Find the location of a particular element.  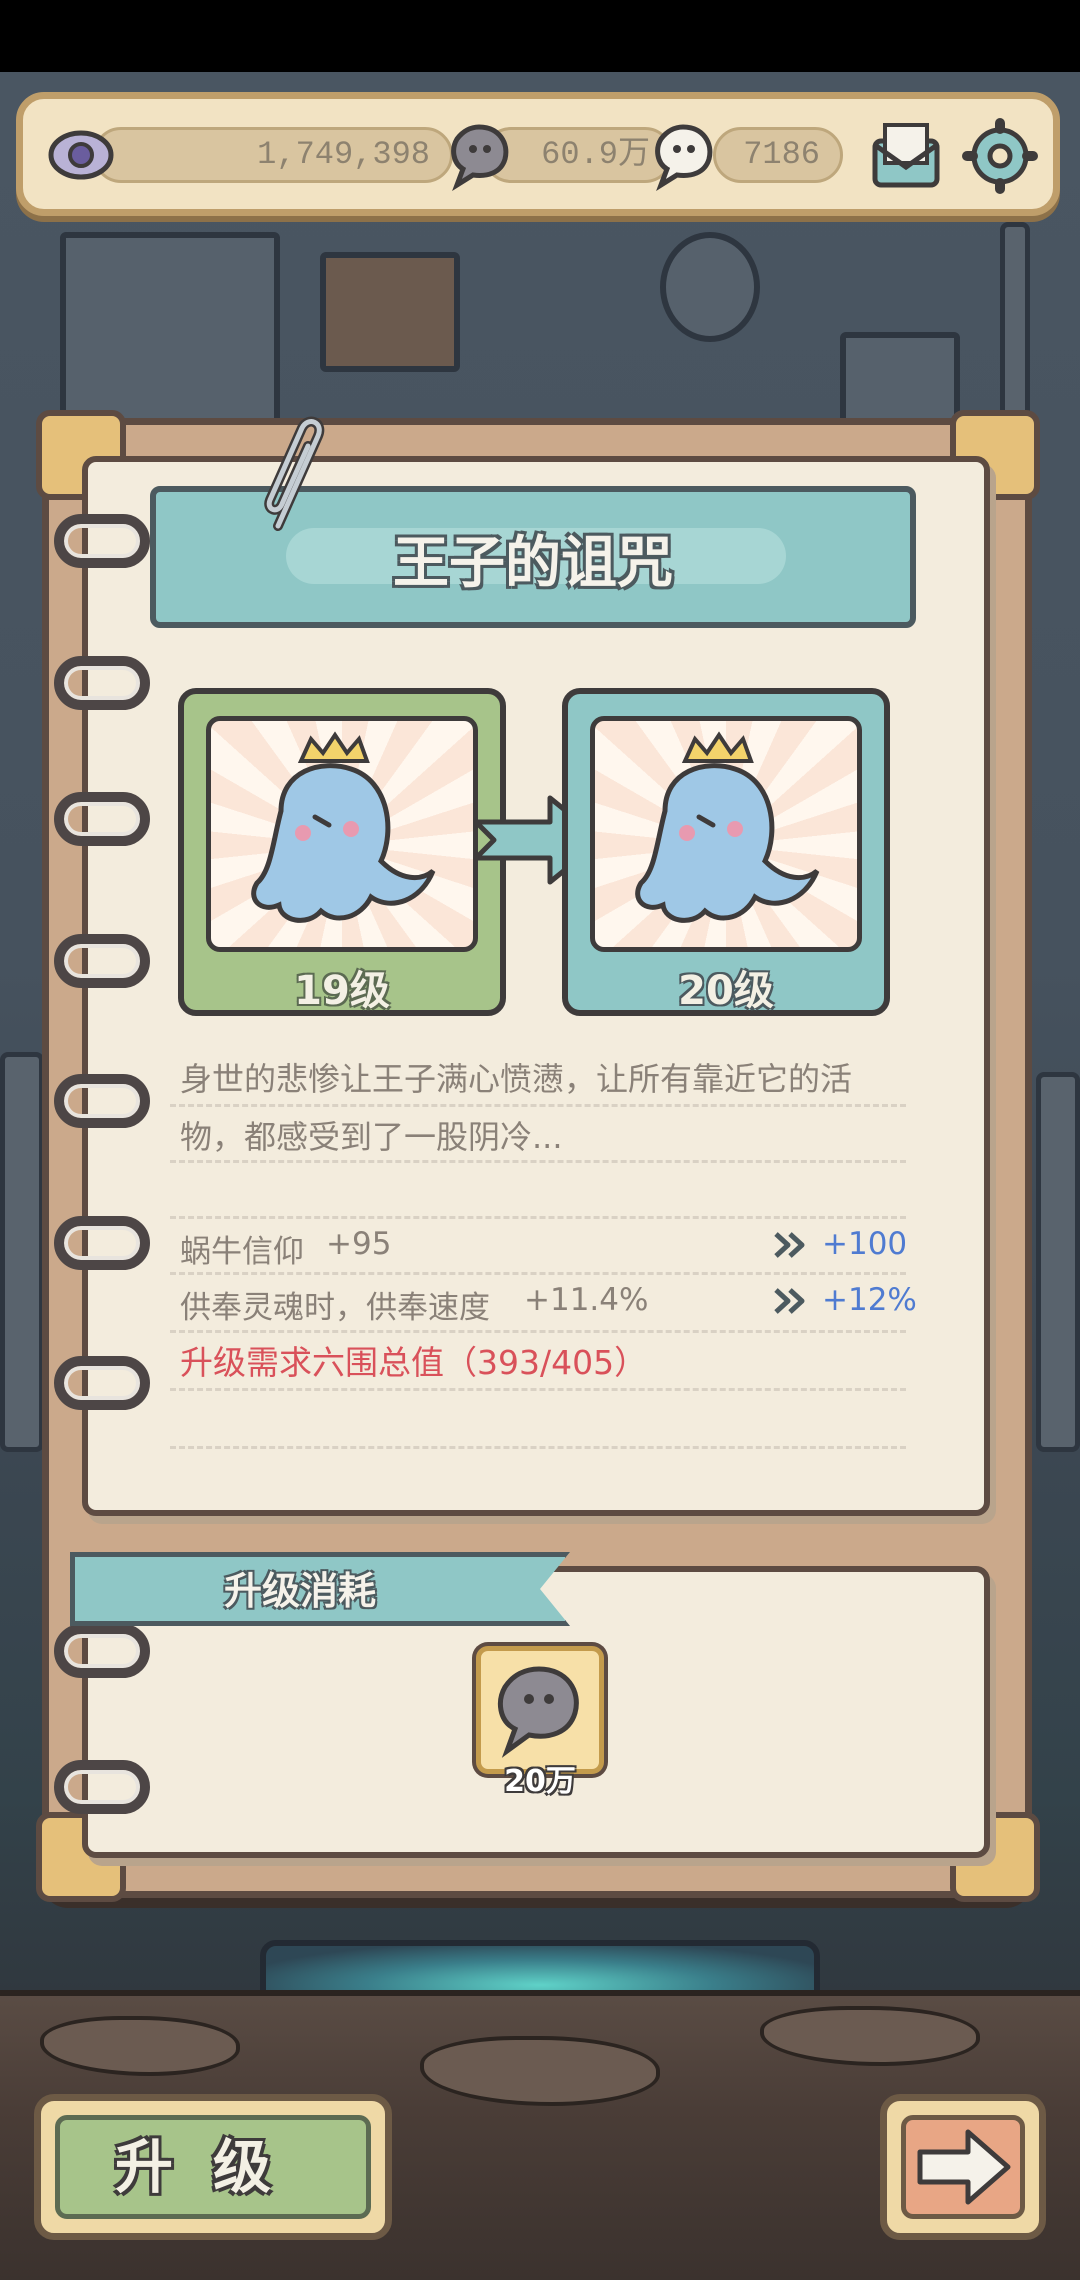

stat-next-value: +12% is located at coordinates (869, 1300).